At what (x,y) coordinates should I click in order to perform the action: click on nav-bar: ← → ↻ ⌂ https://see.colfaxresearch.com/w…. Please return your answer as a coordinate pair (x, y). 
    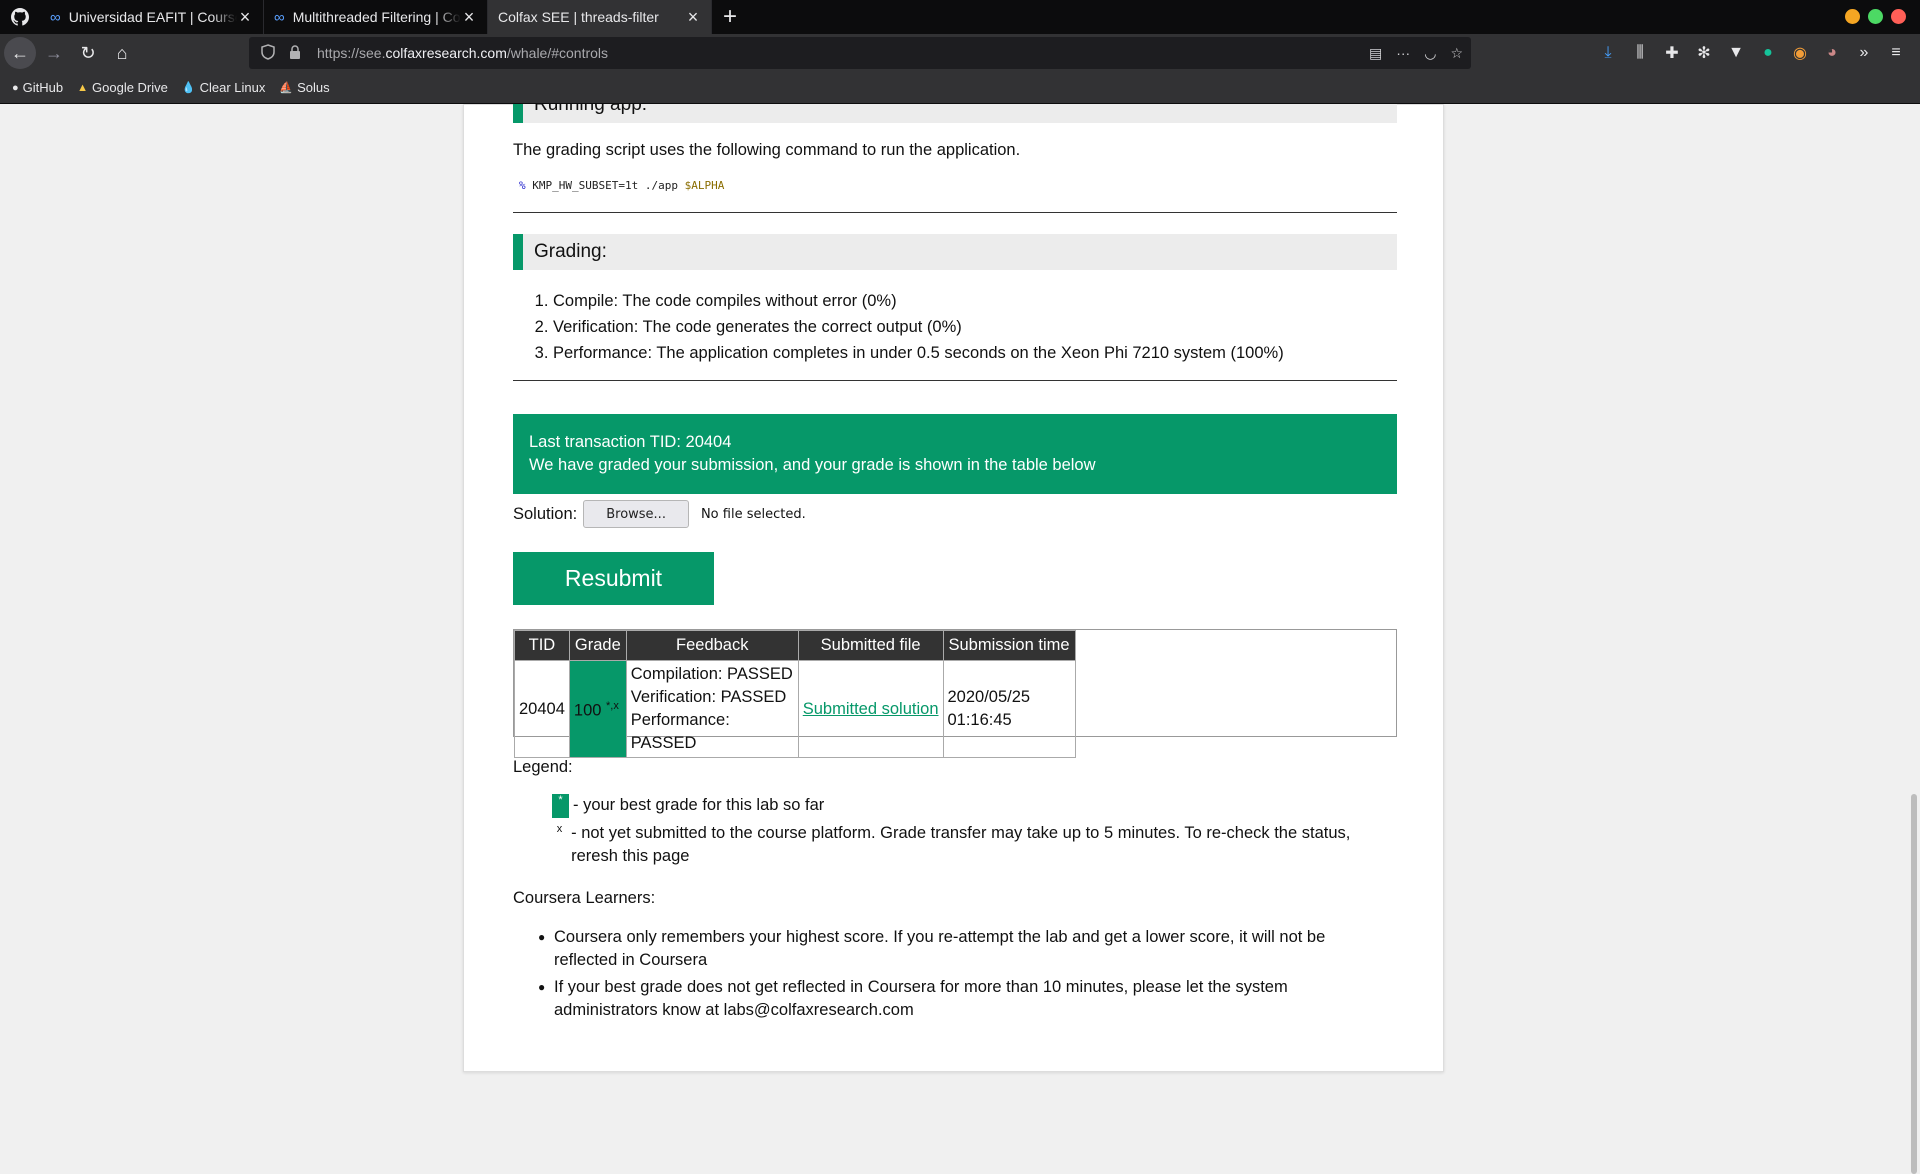
    Looking at the image, I should click on (960, 53).